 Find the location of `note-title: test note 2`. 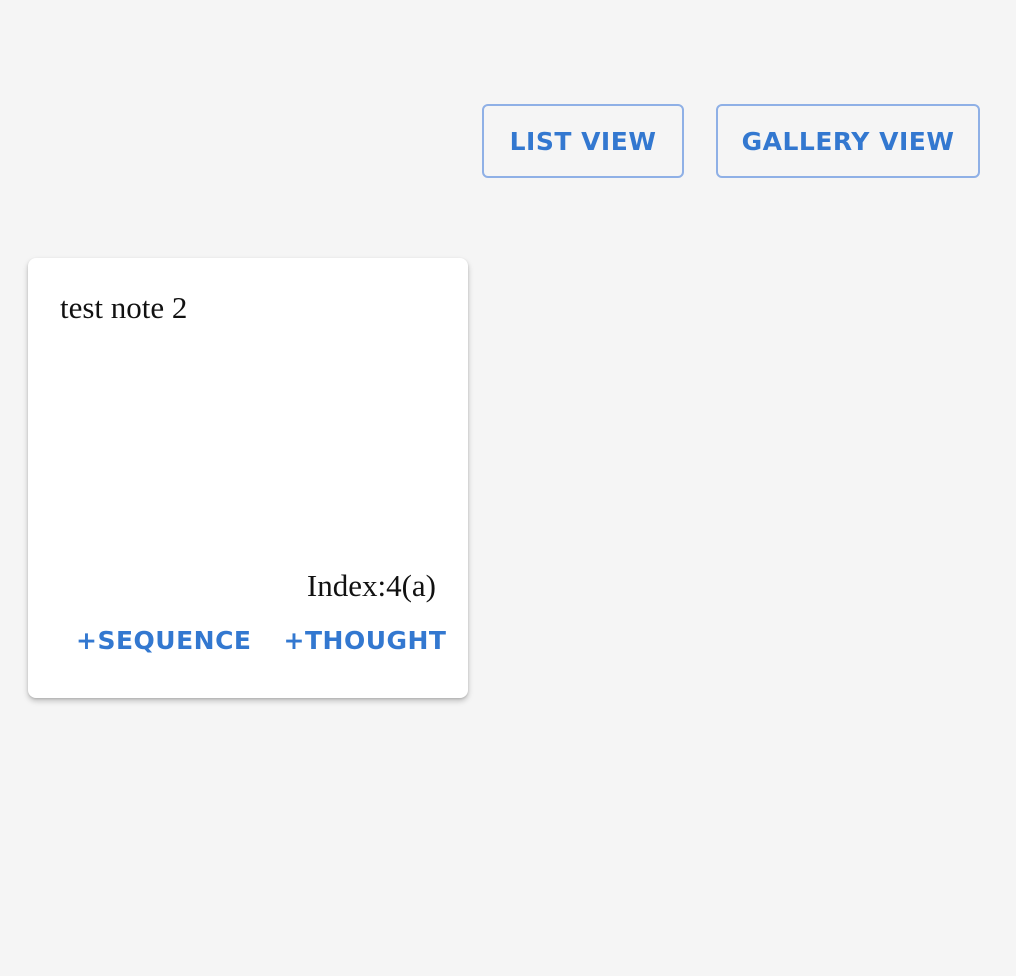

note-title: test note 2 is located at coordinates (124, 307).